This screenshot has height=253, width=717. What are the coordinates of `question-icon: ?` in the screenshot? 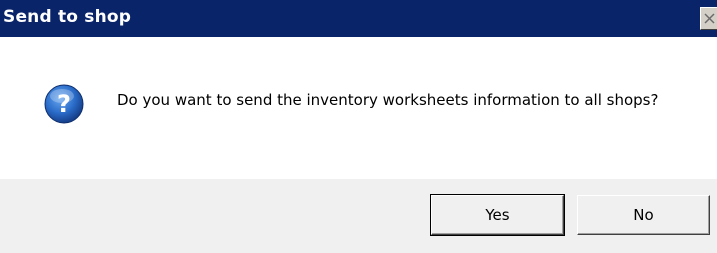 It's located at (64, 104).